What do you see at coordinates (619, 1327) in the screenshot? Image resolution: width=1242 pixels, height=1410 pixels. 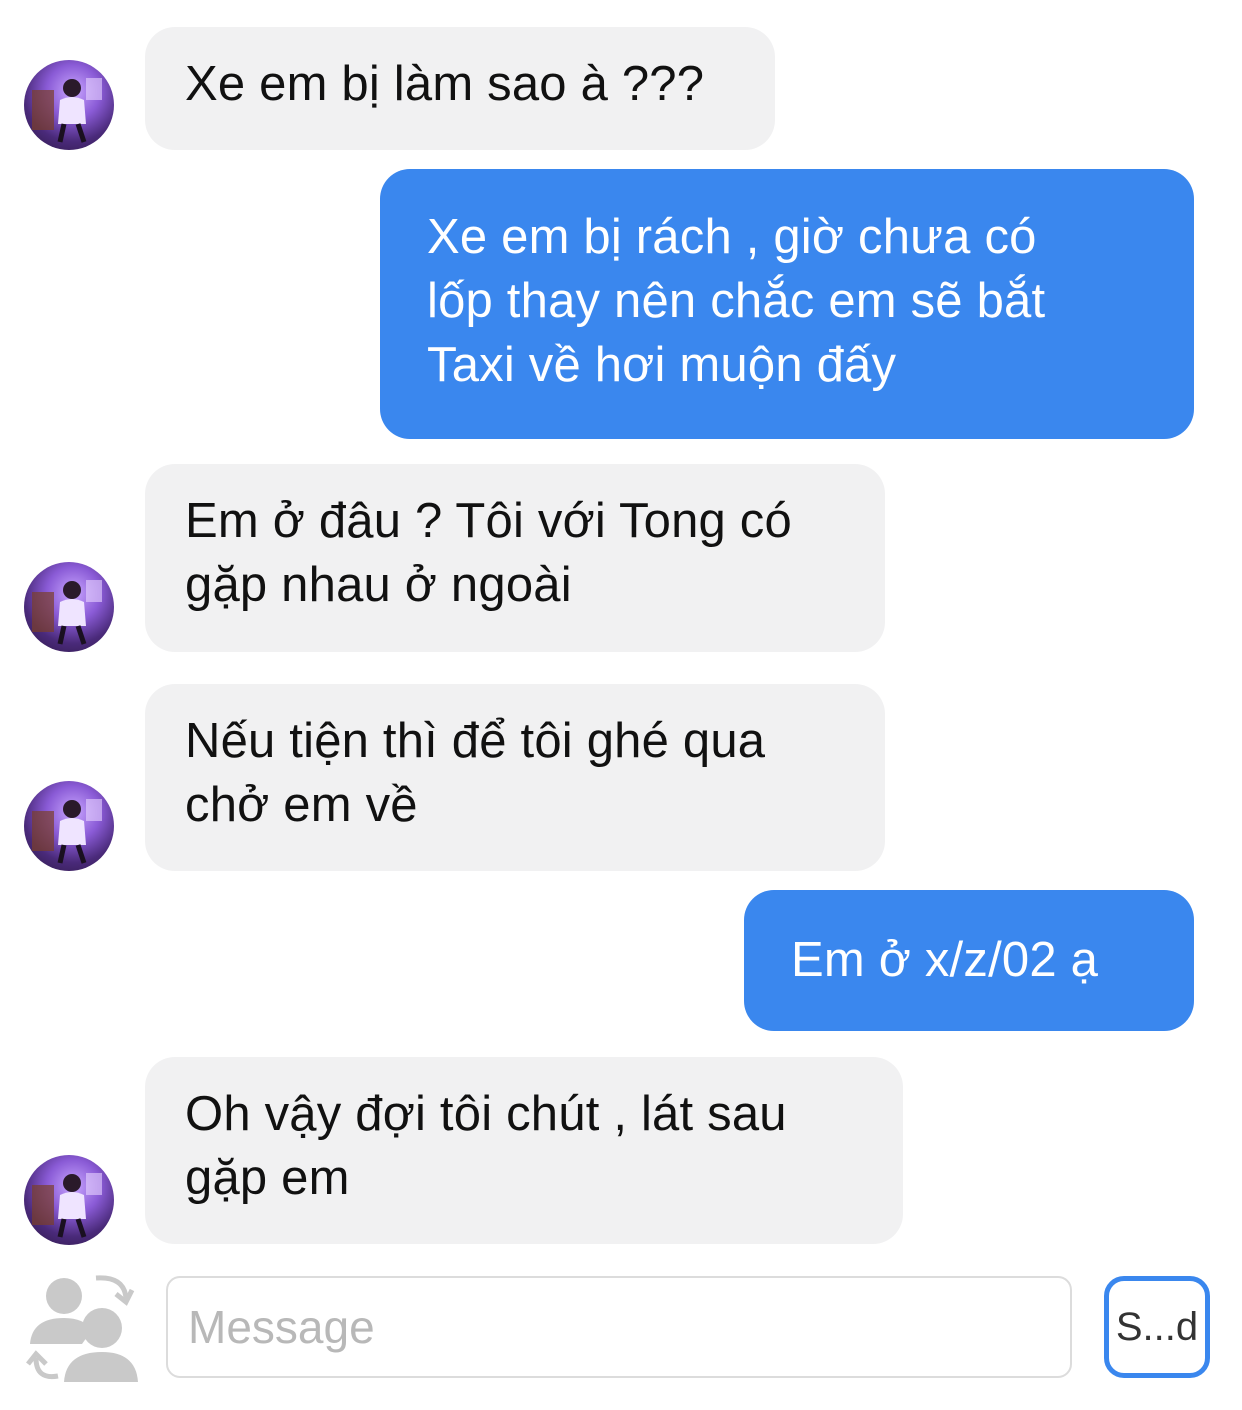 I see `message-input` at bounding box center [619, 1327].